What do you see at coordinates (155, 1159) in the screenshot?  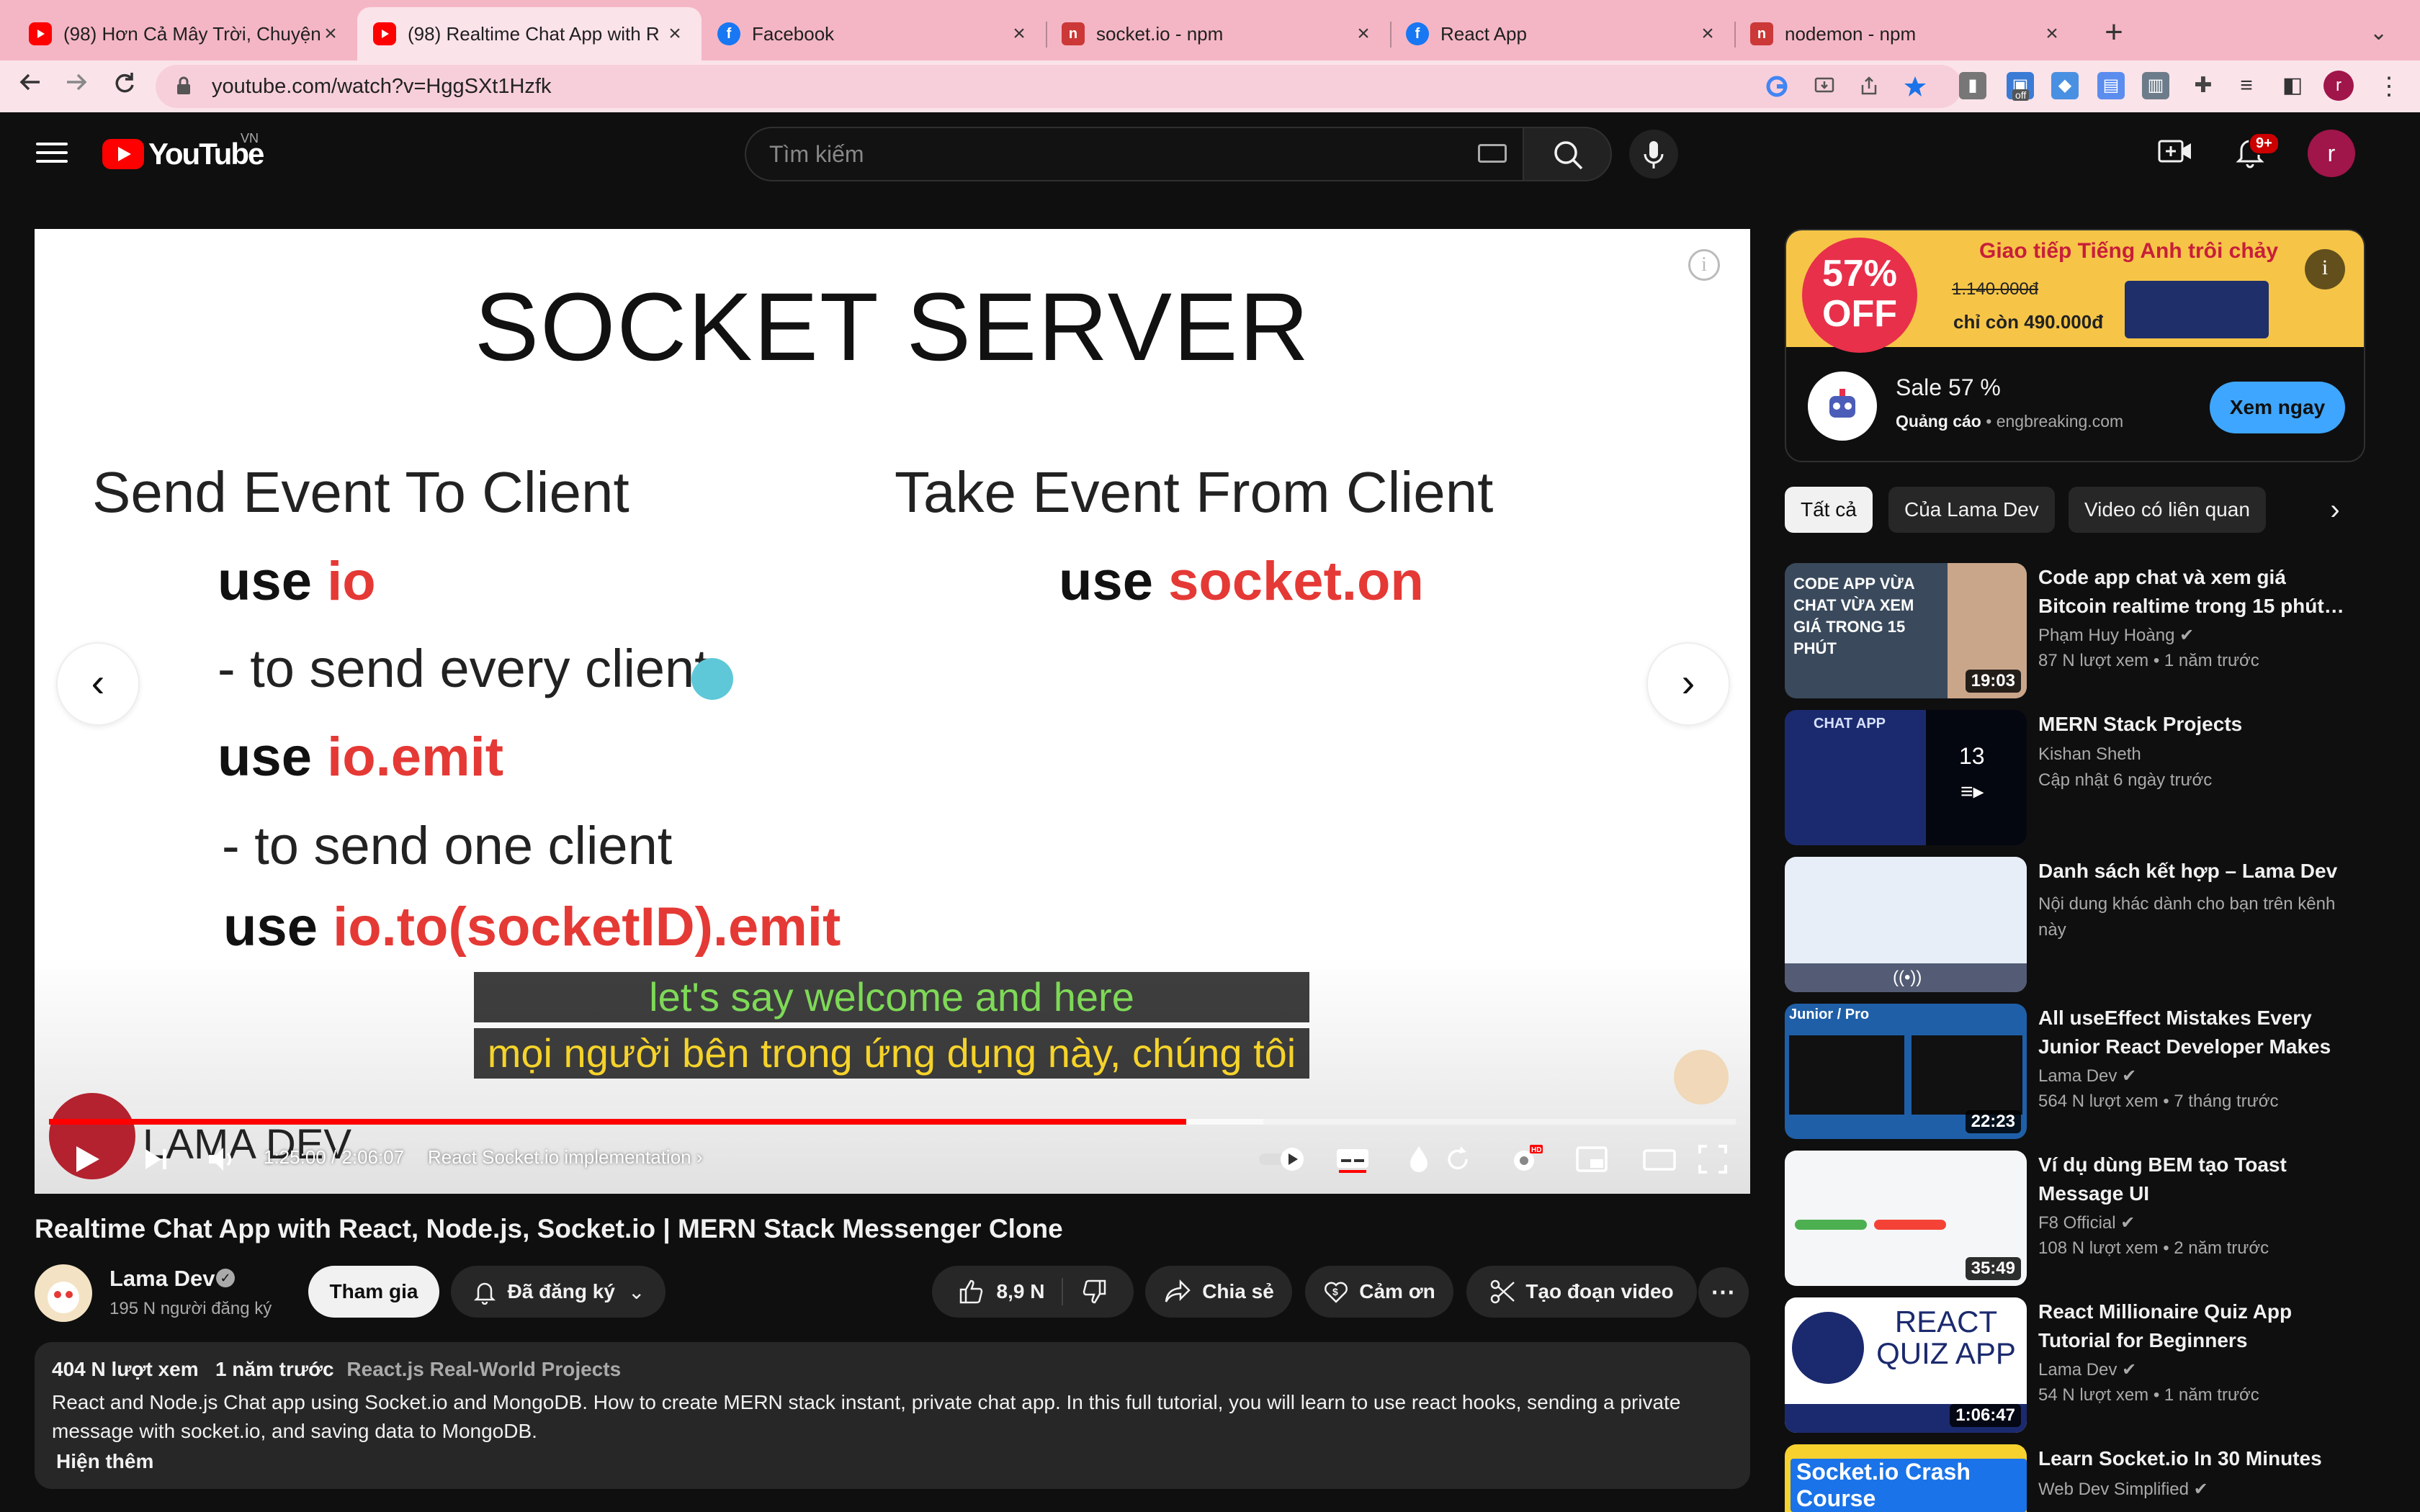 I see `next-video-button` at bounding box center [155, 1159].